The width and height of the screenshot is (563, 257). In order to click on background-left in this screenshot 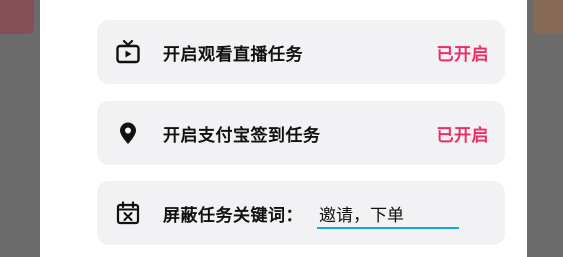, I will do `click(20, 128)`.